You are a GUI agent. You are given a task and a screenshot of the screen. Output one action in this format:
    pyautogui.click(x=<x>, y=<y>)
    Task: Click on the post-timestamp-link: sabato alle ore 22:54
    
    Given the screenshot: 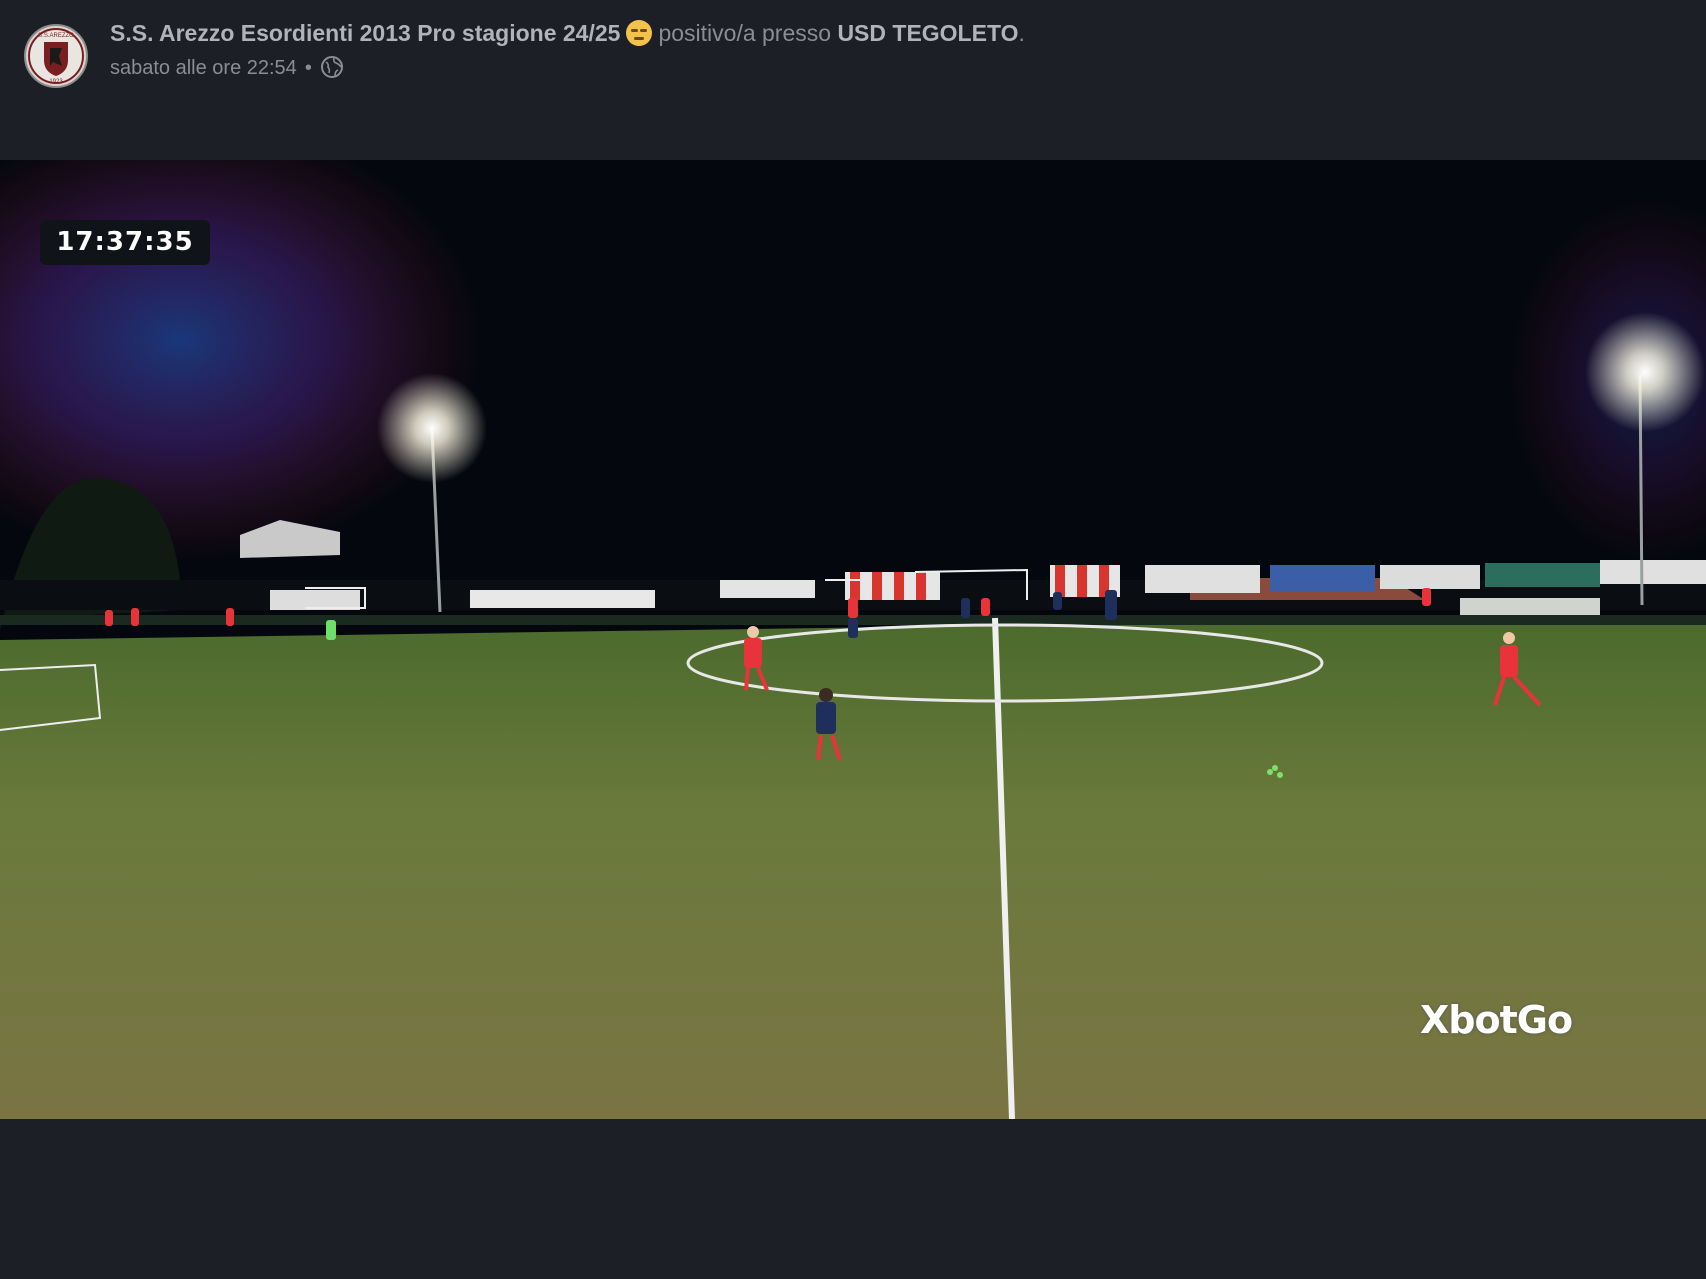 What is the action you would take?
    pyautogui.click(x=203, y=68)
    